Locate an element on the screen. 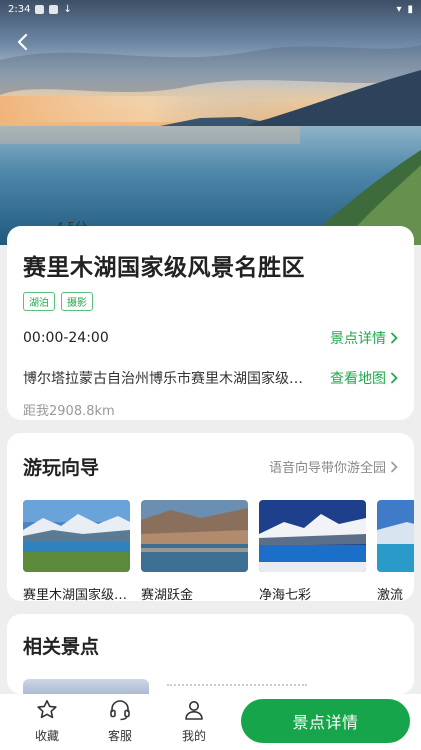 The width and height of the screenshot is (421, 750). related-item-title is located at coordinates (237, 689).